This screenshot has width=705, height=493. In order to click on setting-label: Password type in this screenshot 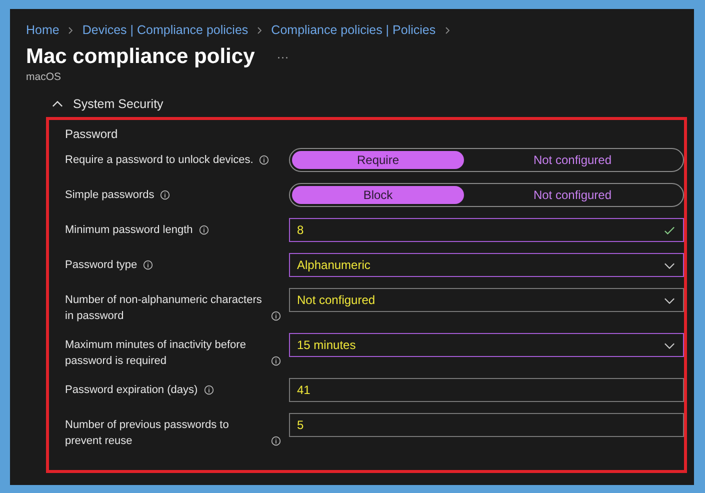, I will do `click(101, 265)`.